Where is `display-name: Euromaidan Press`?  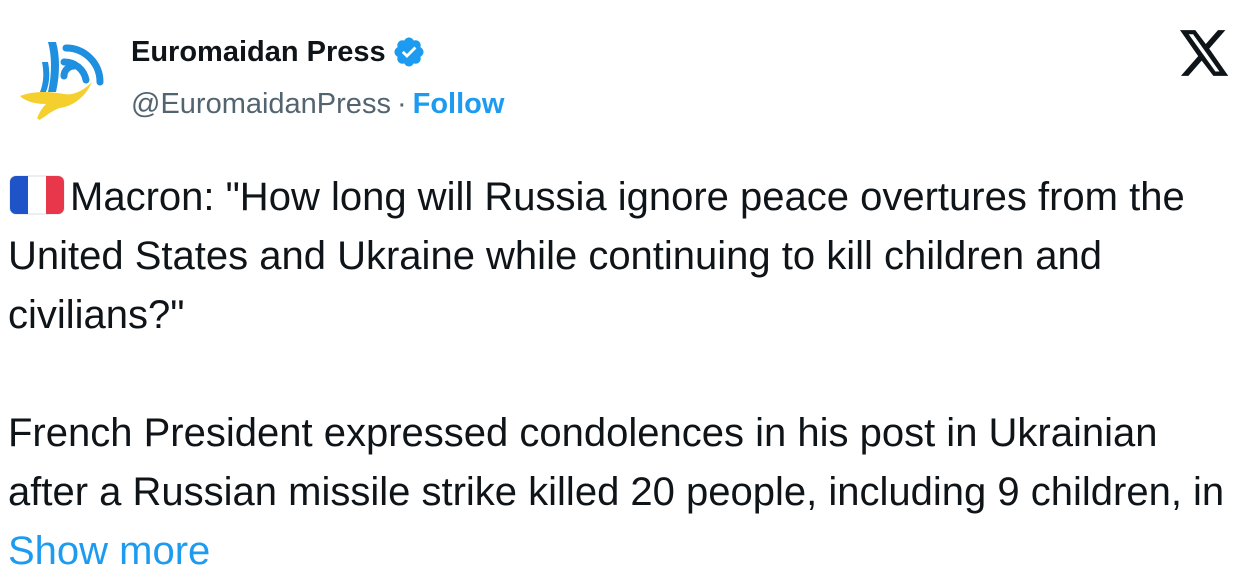 display-name: Euromaidan Press is located at coordinates (258, 52).